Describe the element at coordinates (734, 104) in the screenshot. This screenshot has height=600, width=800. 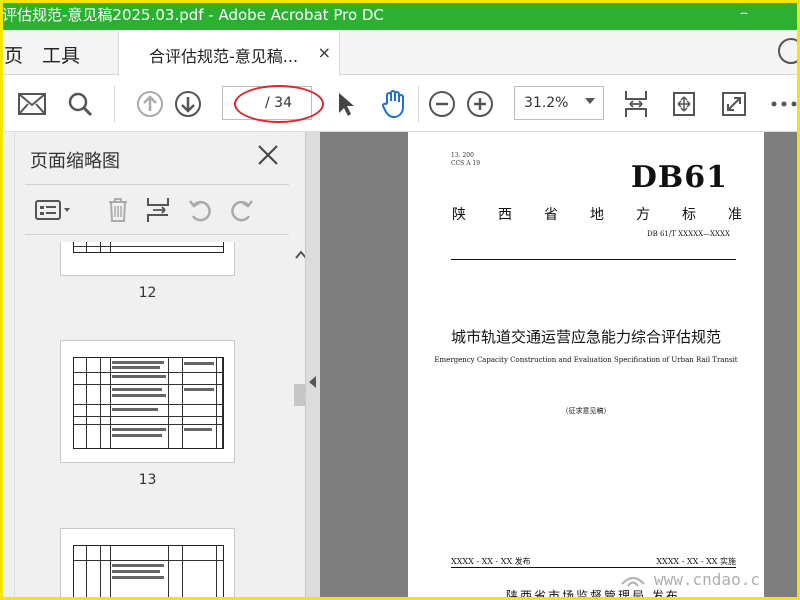
I see `full-screen-icon` at that location.